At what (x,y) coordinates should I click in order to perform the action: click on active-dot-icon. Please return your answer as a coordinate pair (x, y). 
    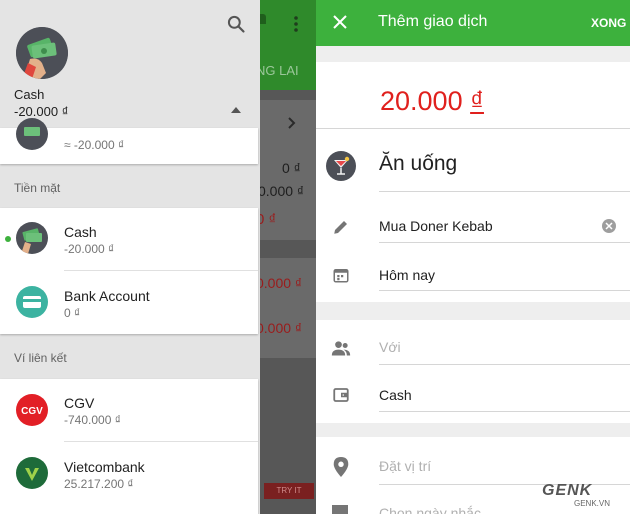
    Looking at the image, I should click on (8, 239).